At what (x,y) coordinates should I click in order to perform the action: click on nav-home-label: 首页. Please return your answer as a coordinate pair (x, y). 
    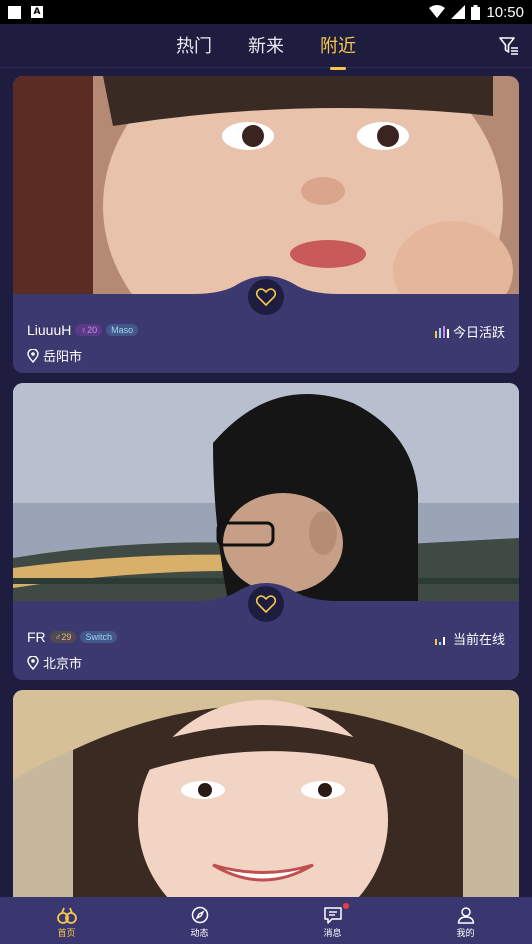
    Looking at the image, I should click on (66, 934).